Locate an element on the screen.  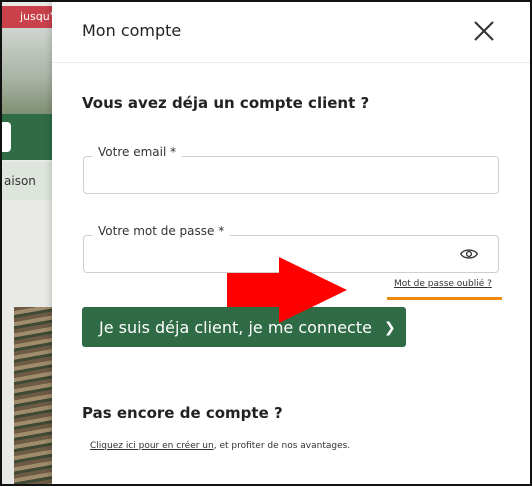
password-label: Votre mot de passe * is located at coordinates (161, 231).